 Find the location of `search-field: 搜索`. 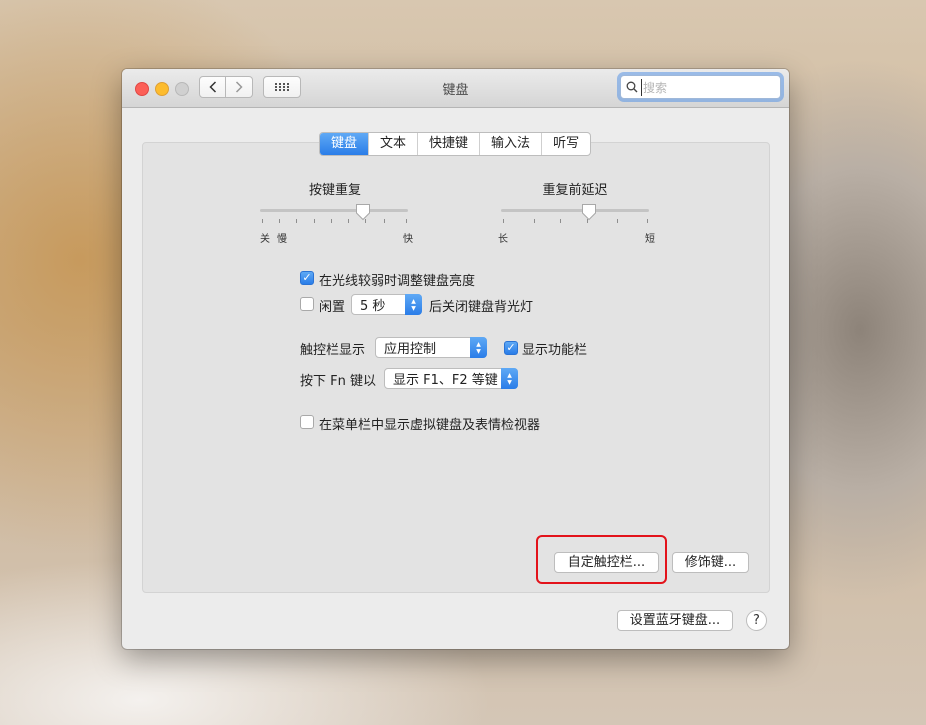

search-field: 搜索 is located at coordinates (700, 87).